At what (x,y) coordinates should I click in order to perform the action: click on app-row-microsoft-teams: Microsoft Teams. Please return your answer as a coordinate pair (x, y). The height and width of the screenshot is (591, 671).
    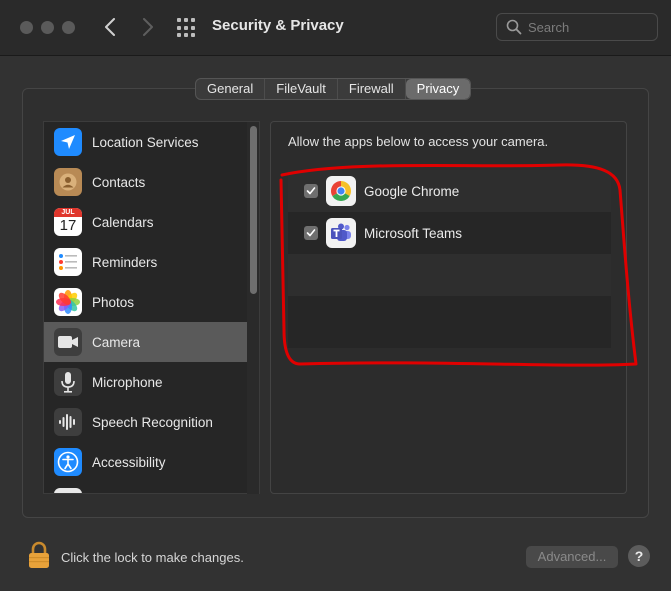
    Looking at the image, I should click on (449, 233).